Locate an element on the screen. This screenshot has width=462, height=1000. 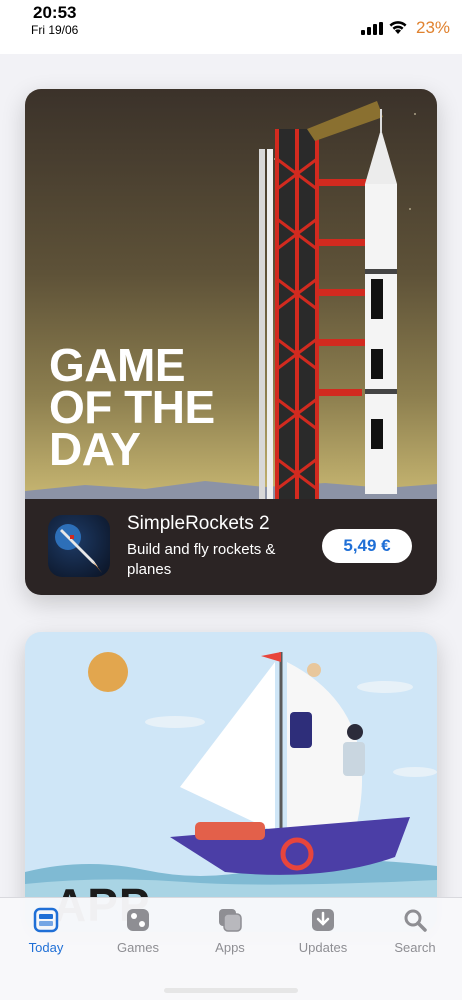
tab-today: Today is located at coordinates (46, 936).